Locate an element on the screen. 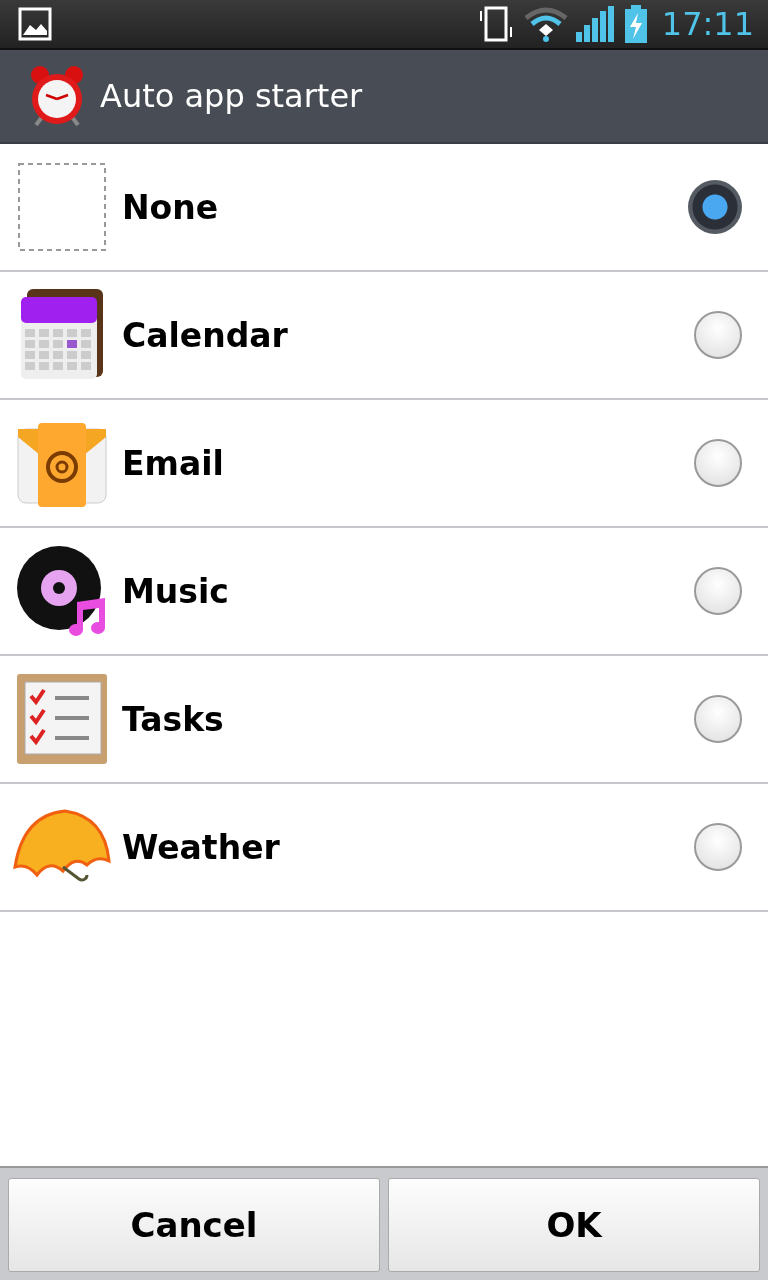 This screenshot has height=1280, width=768. charging-battery-icon is located at coordinates (635, 24).